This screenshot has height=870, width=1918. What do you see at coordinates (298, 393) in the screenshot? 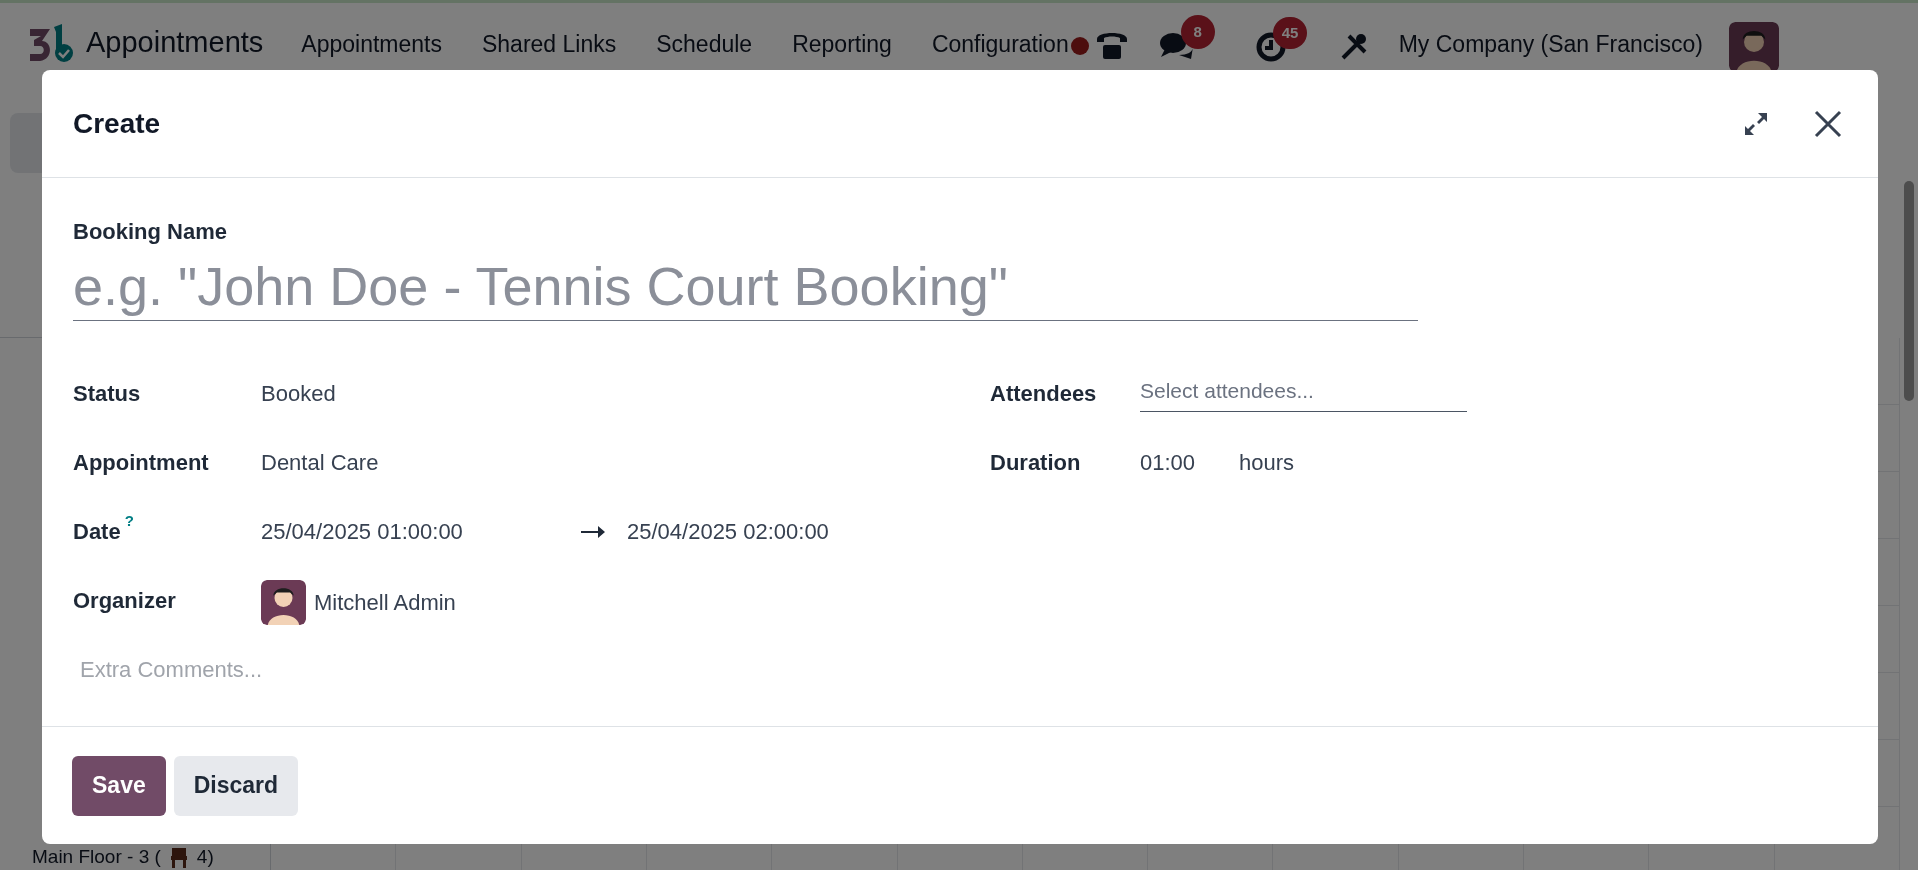
I see `field-value: Booked` at bounding box center [298, 393].